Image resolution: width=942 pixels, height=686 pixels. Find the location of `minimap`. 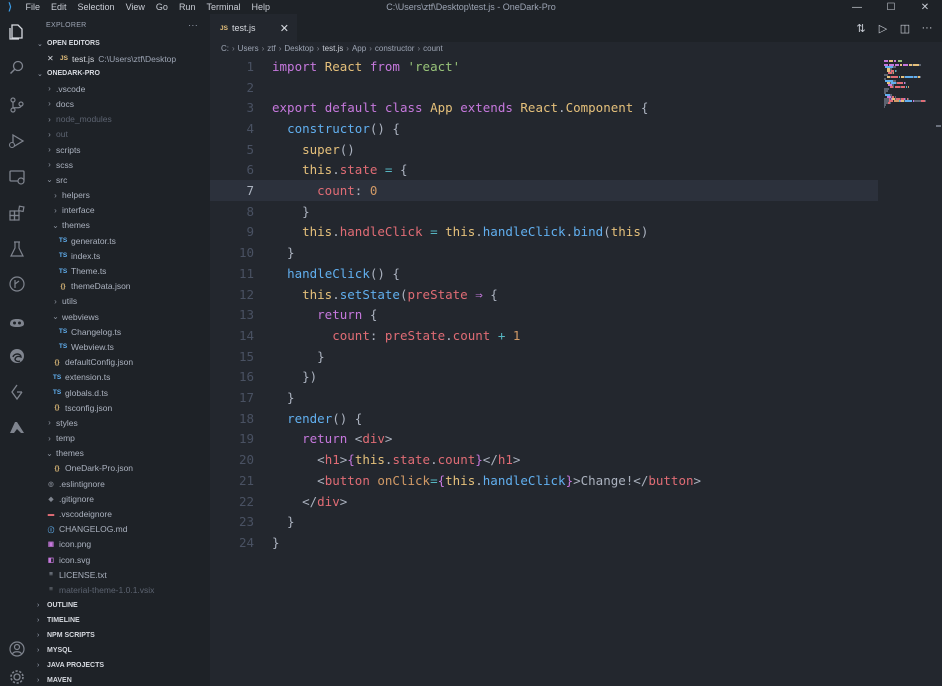

minimap is located at coordinates (910, 86).